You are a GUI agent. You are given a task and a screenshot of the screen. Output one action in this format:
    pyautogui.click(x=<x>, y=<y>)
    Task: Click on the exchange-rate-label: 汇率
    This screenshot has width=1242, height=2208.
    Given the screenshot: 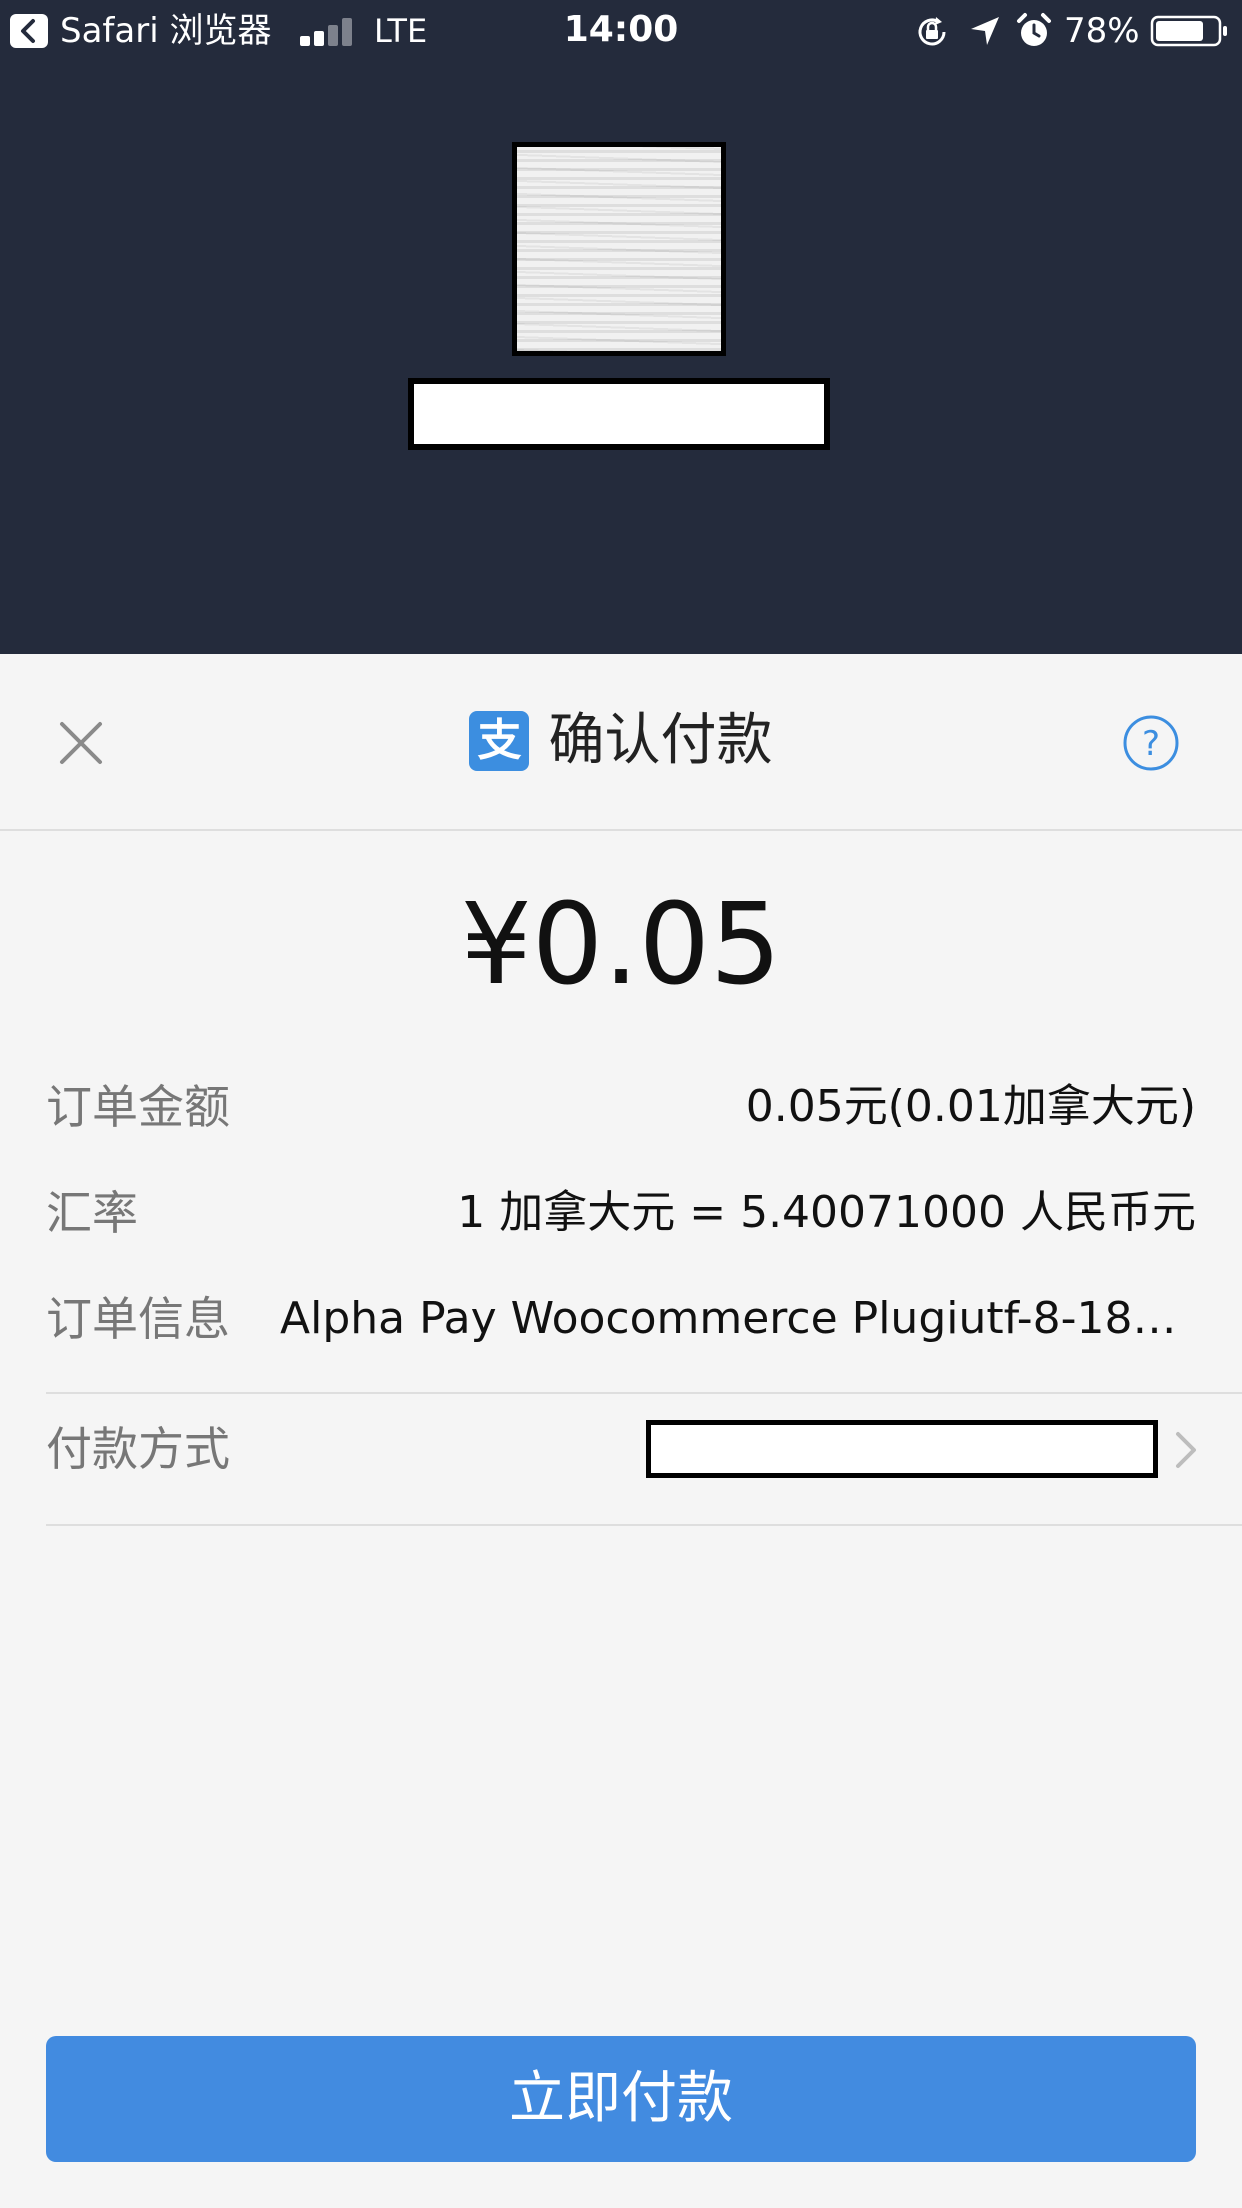 What is the action you would take?
    pyautogui.click(x=92, y=1213)
    